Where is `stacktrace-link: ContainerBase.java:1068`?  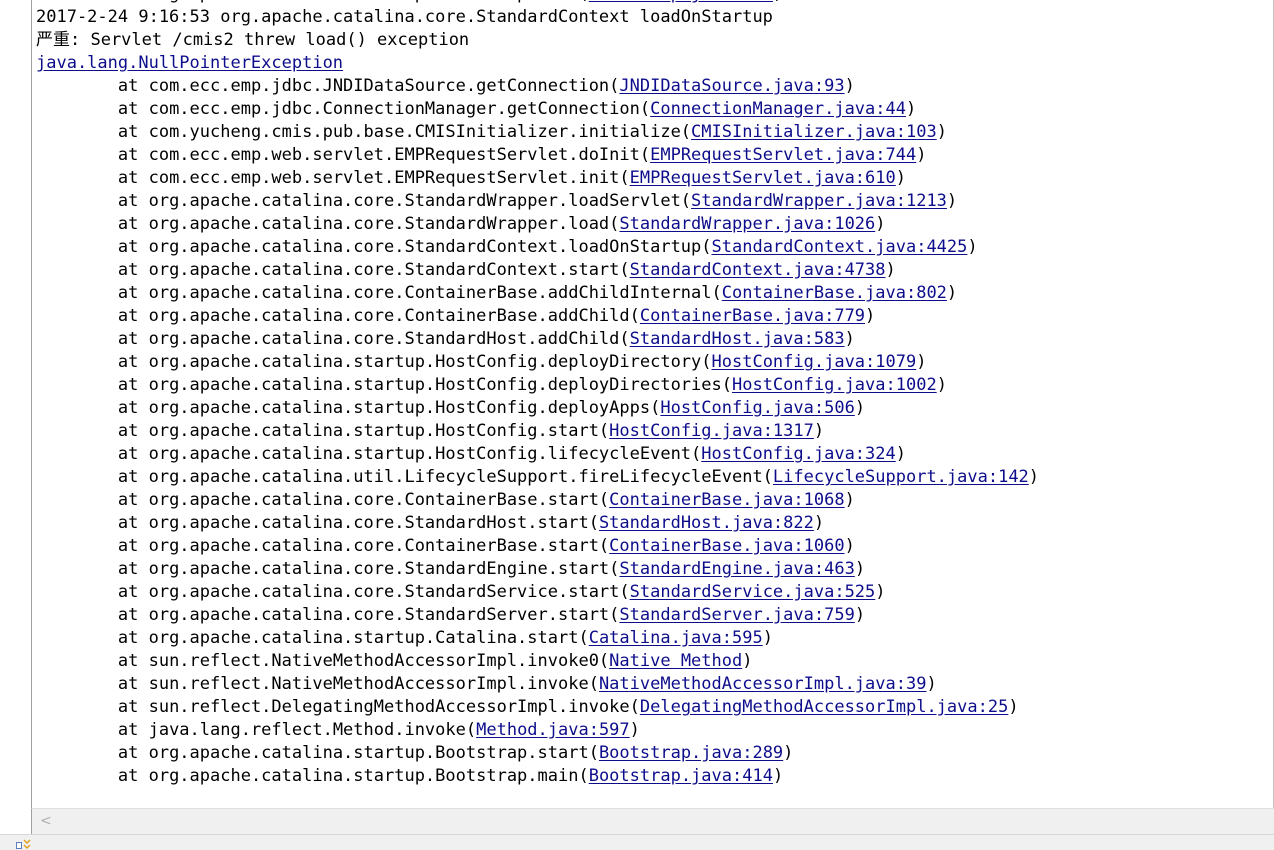
stacktrace-link: ContainerBase.java:1068 is located at coordinates (726, 500).